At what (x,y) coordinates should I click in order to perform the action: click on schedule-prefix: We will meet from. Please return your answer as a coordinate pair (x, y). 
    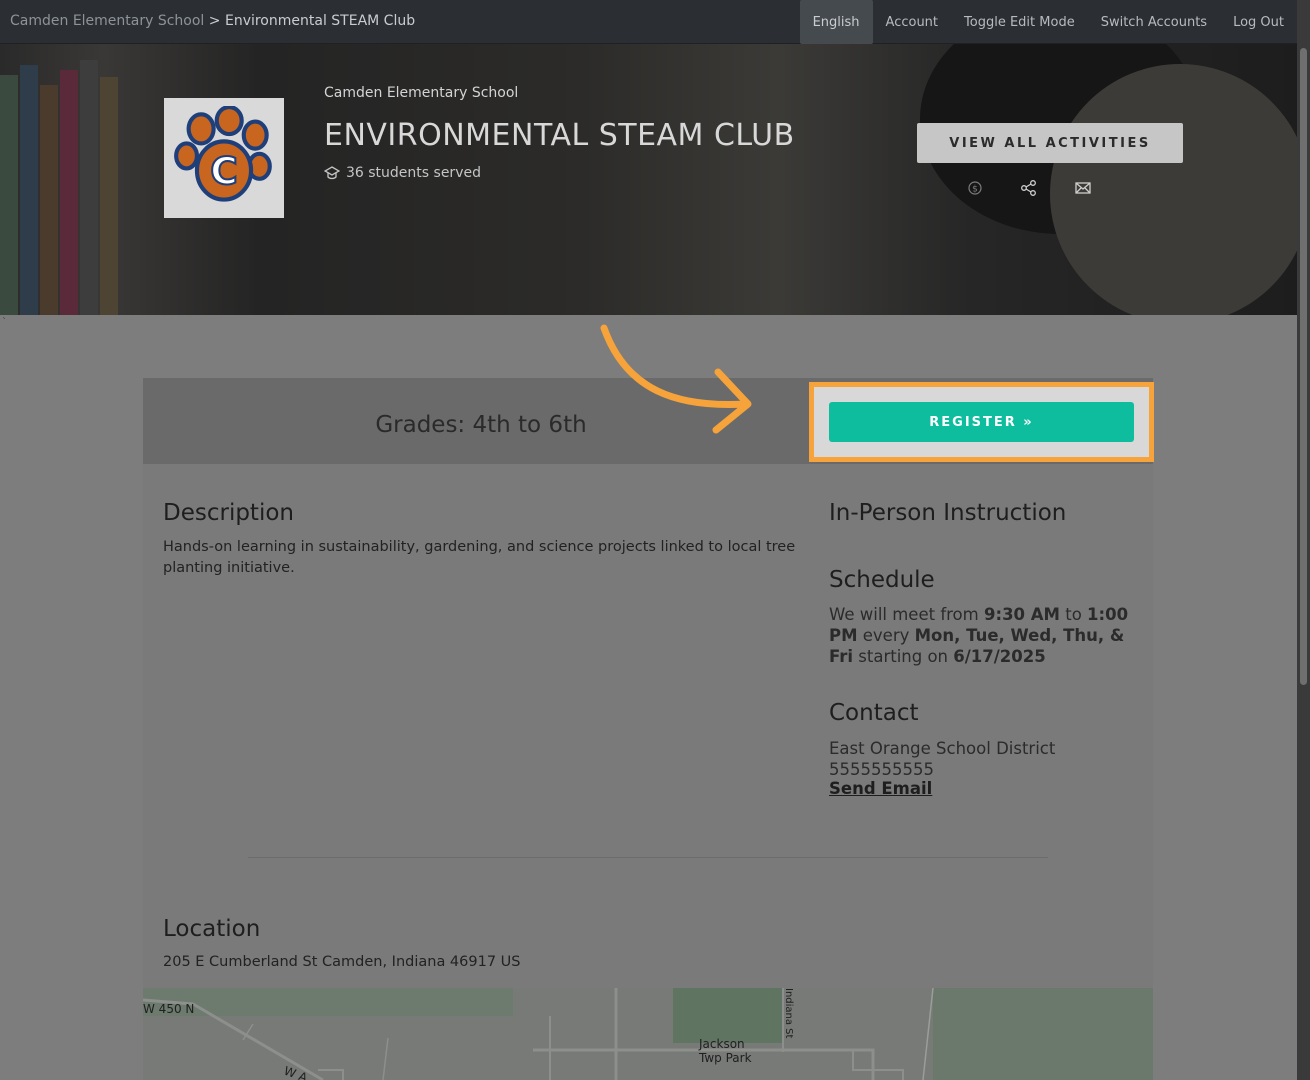
    Looking at the image, I should click on (904, 614).